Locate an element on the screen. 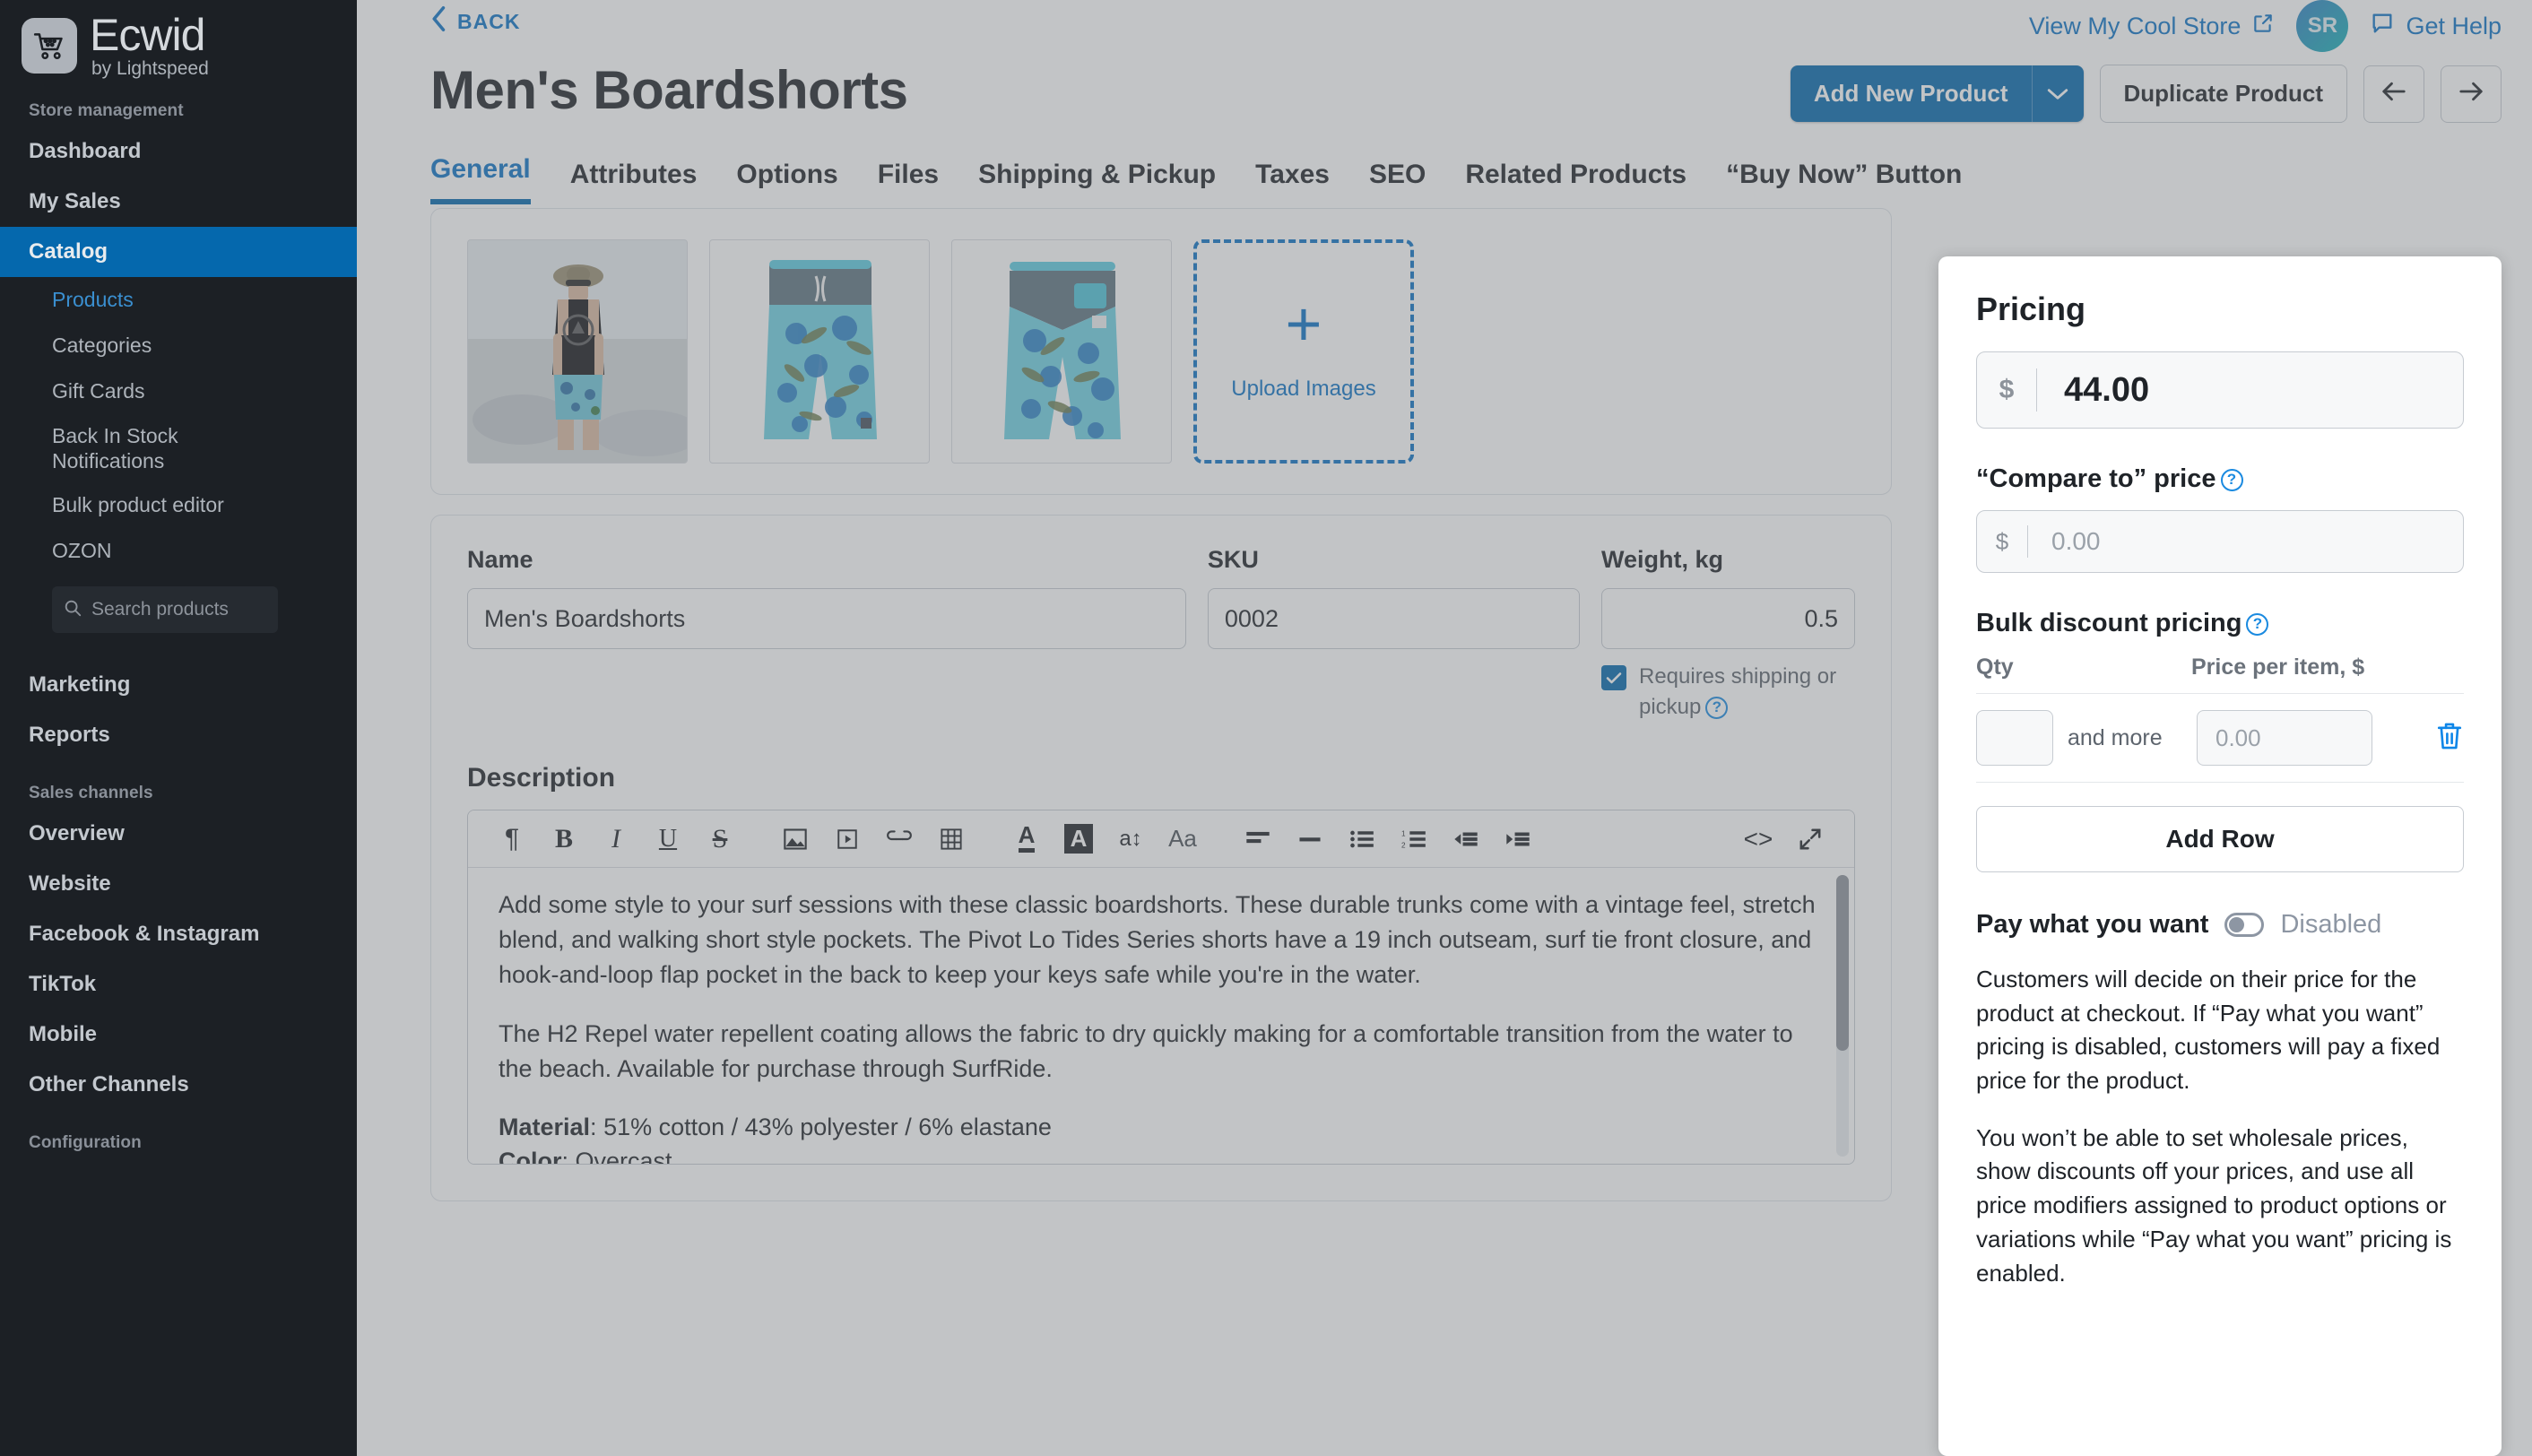 Image resolution: width=2532 pixels, height=1456 pixels. sku-input: 0002 is located at coordinates (1393, 618).